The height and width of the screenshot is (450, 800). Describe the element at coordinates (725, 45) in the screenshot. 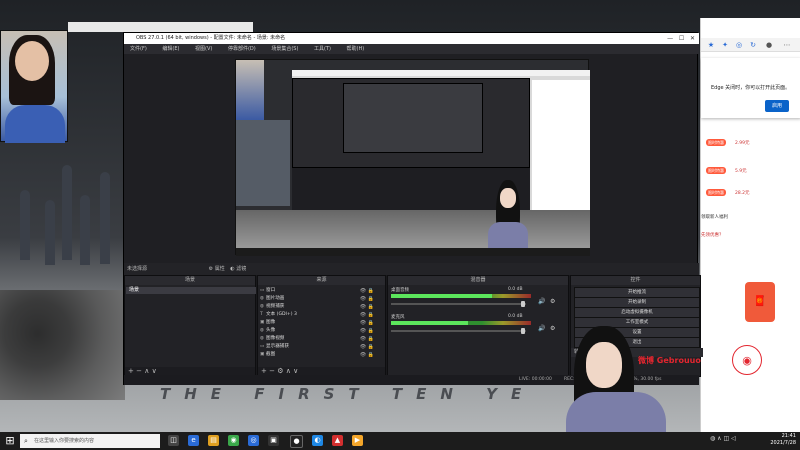

I see `extensions-icon: ✦` at that location.